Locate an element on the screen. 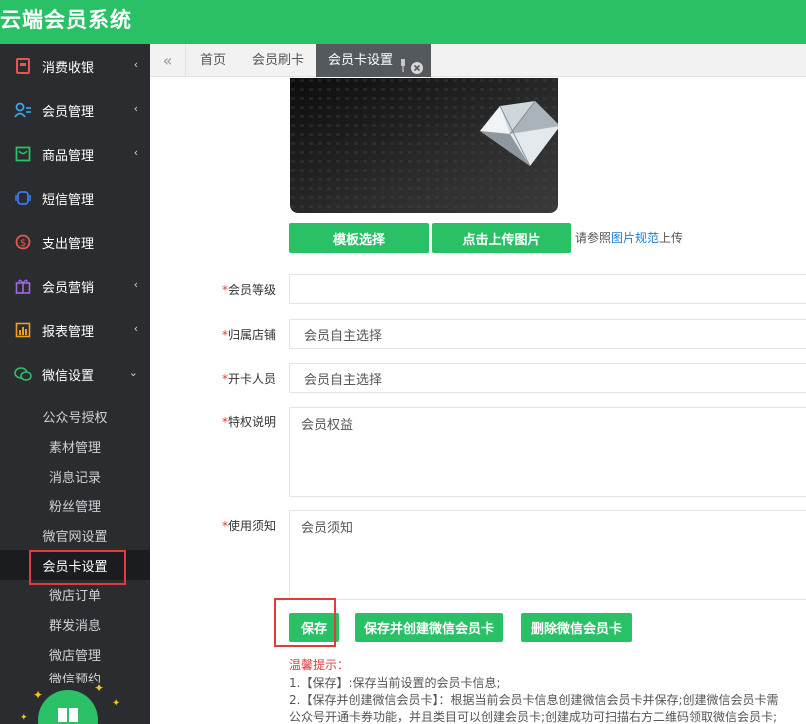 This screenshot has height=724, width=806. sms-icon is located at coordinates (23, 198).